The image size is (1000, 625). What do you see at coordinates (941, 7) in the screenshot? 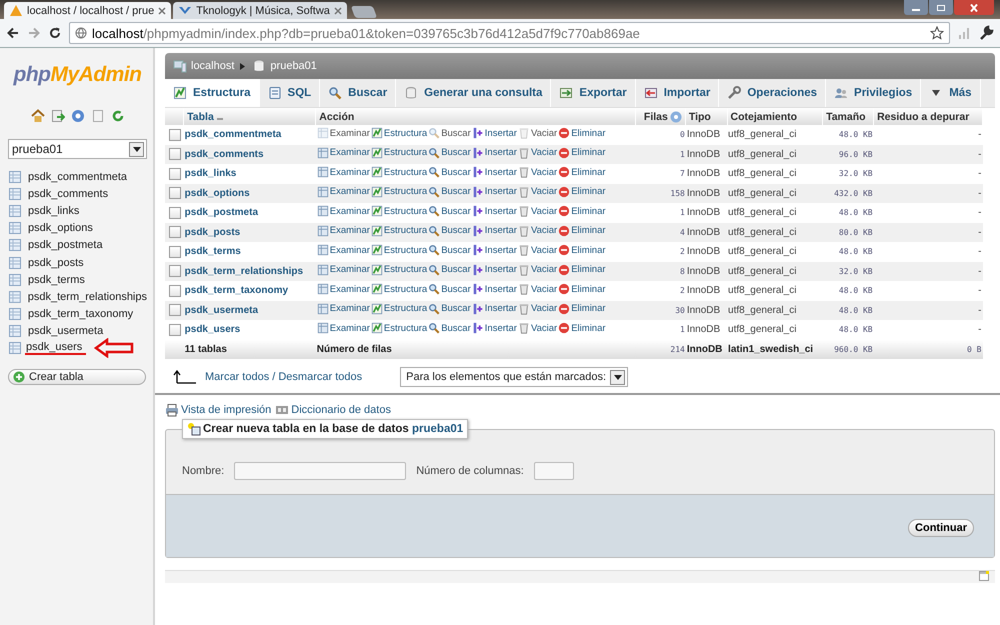
I see `maximize-button` at bounding box center [941, 7].